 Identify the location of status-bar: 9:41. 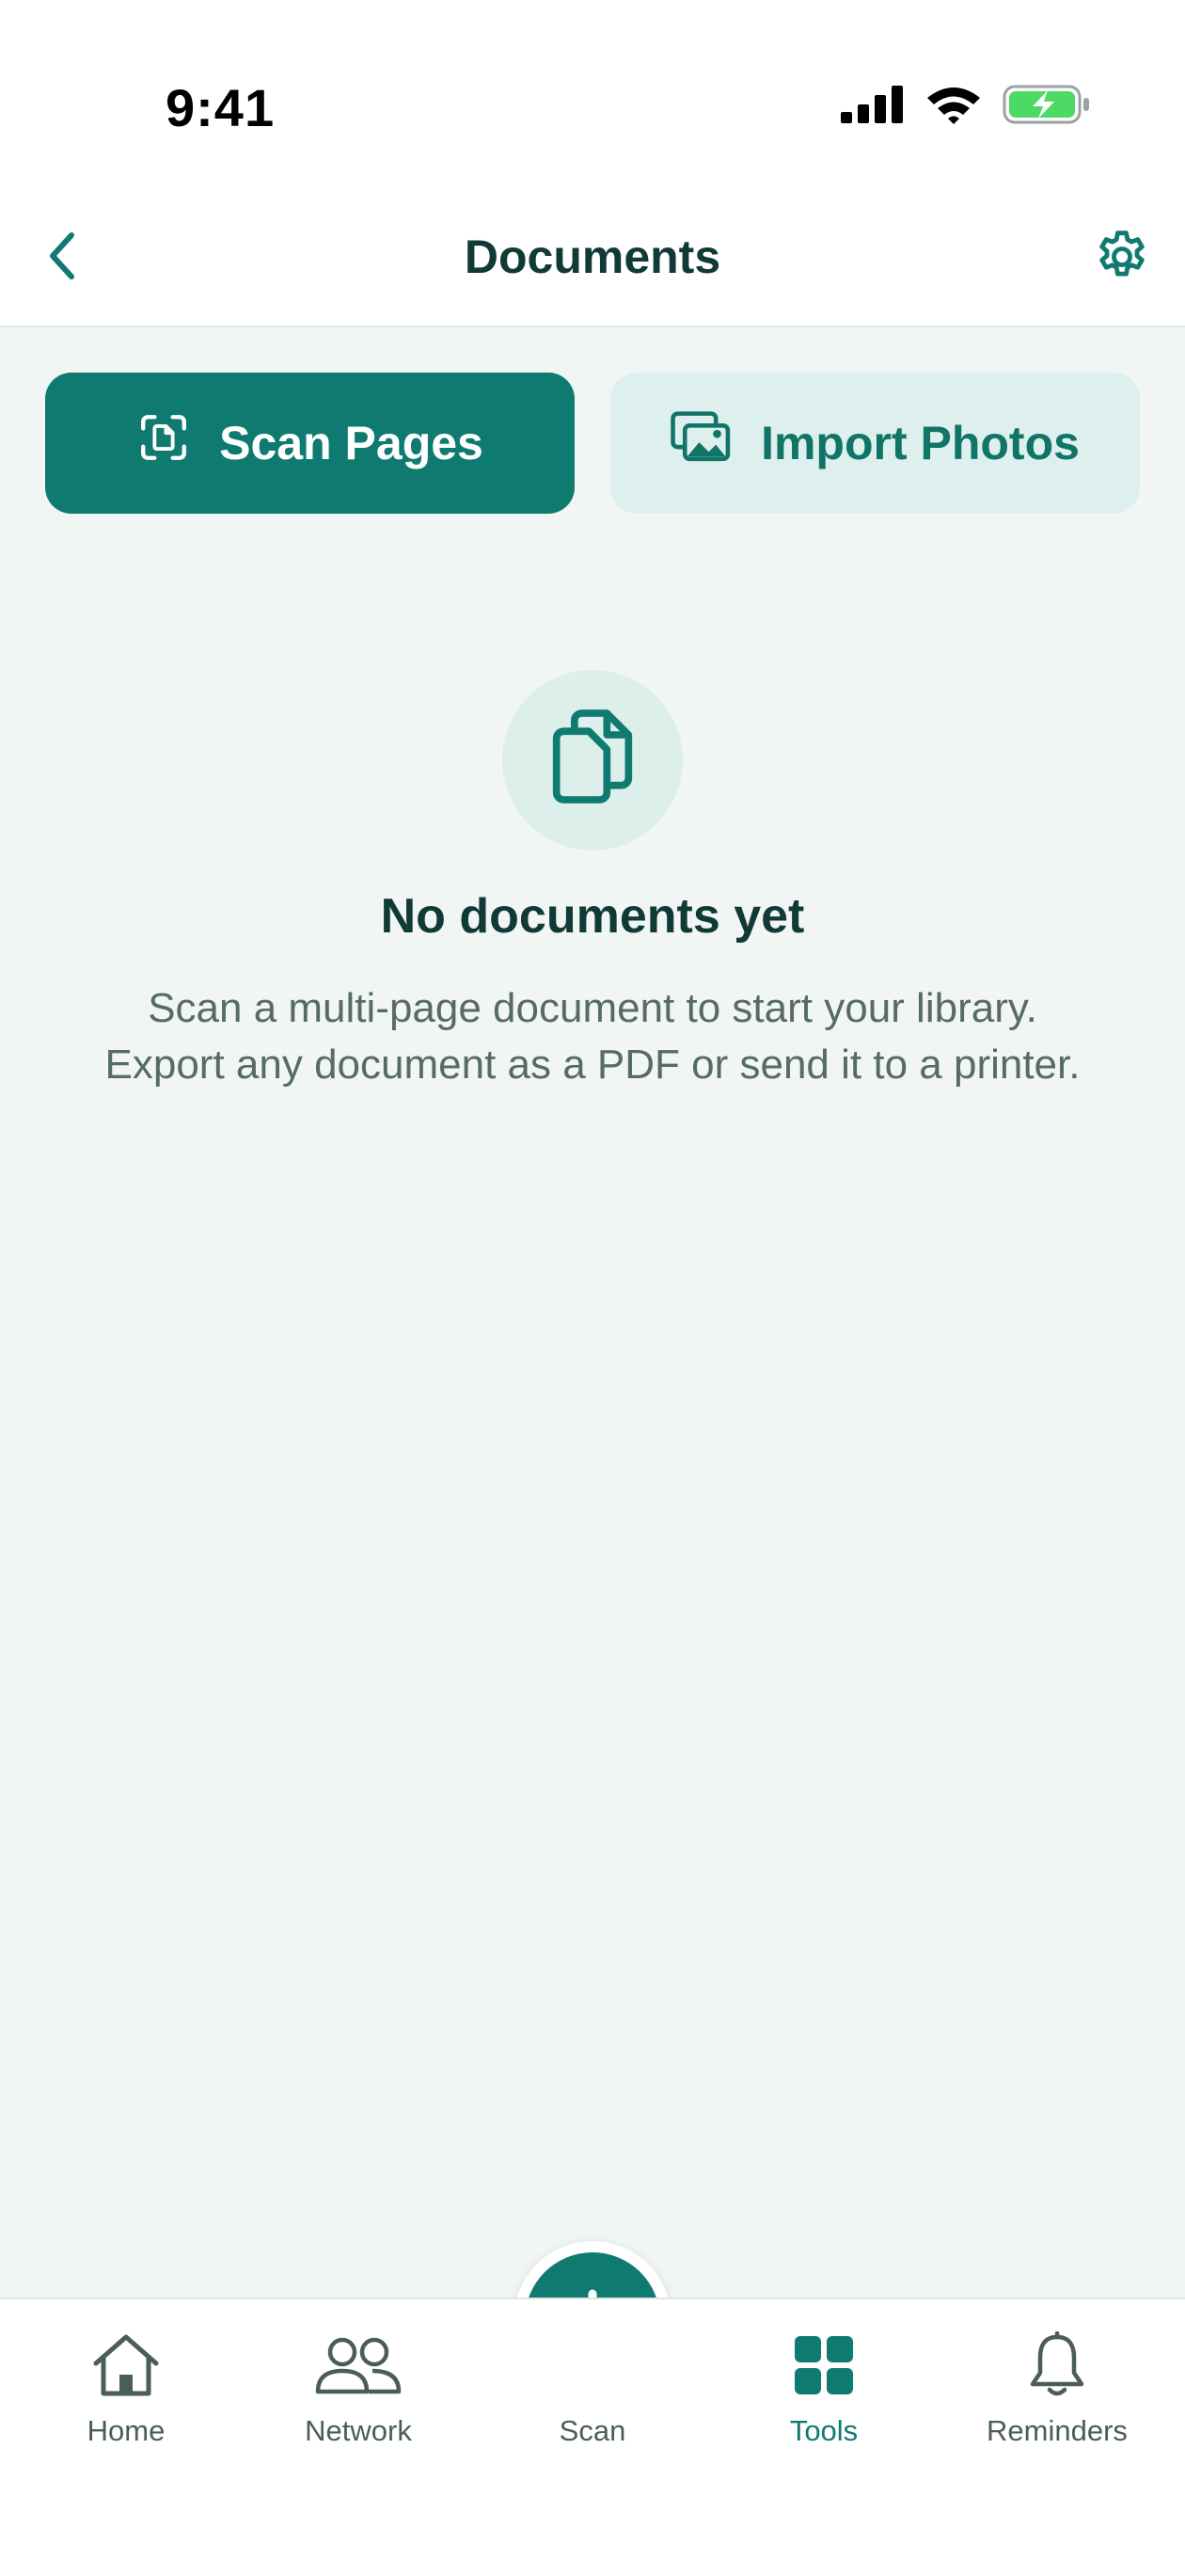
(592, 94).